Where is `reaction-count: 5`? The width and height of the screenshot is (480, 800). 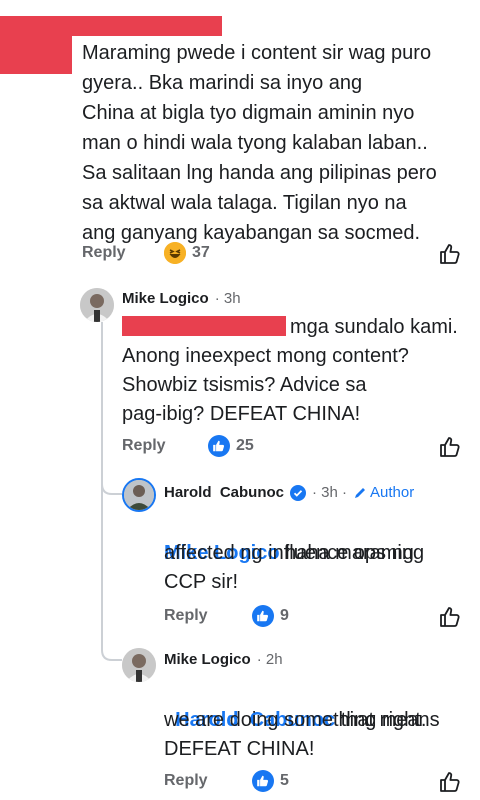
reaction-count: 5 is located at coordinates (284, 780).